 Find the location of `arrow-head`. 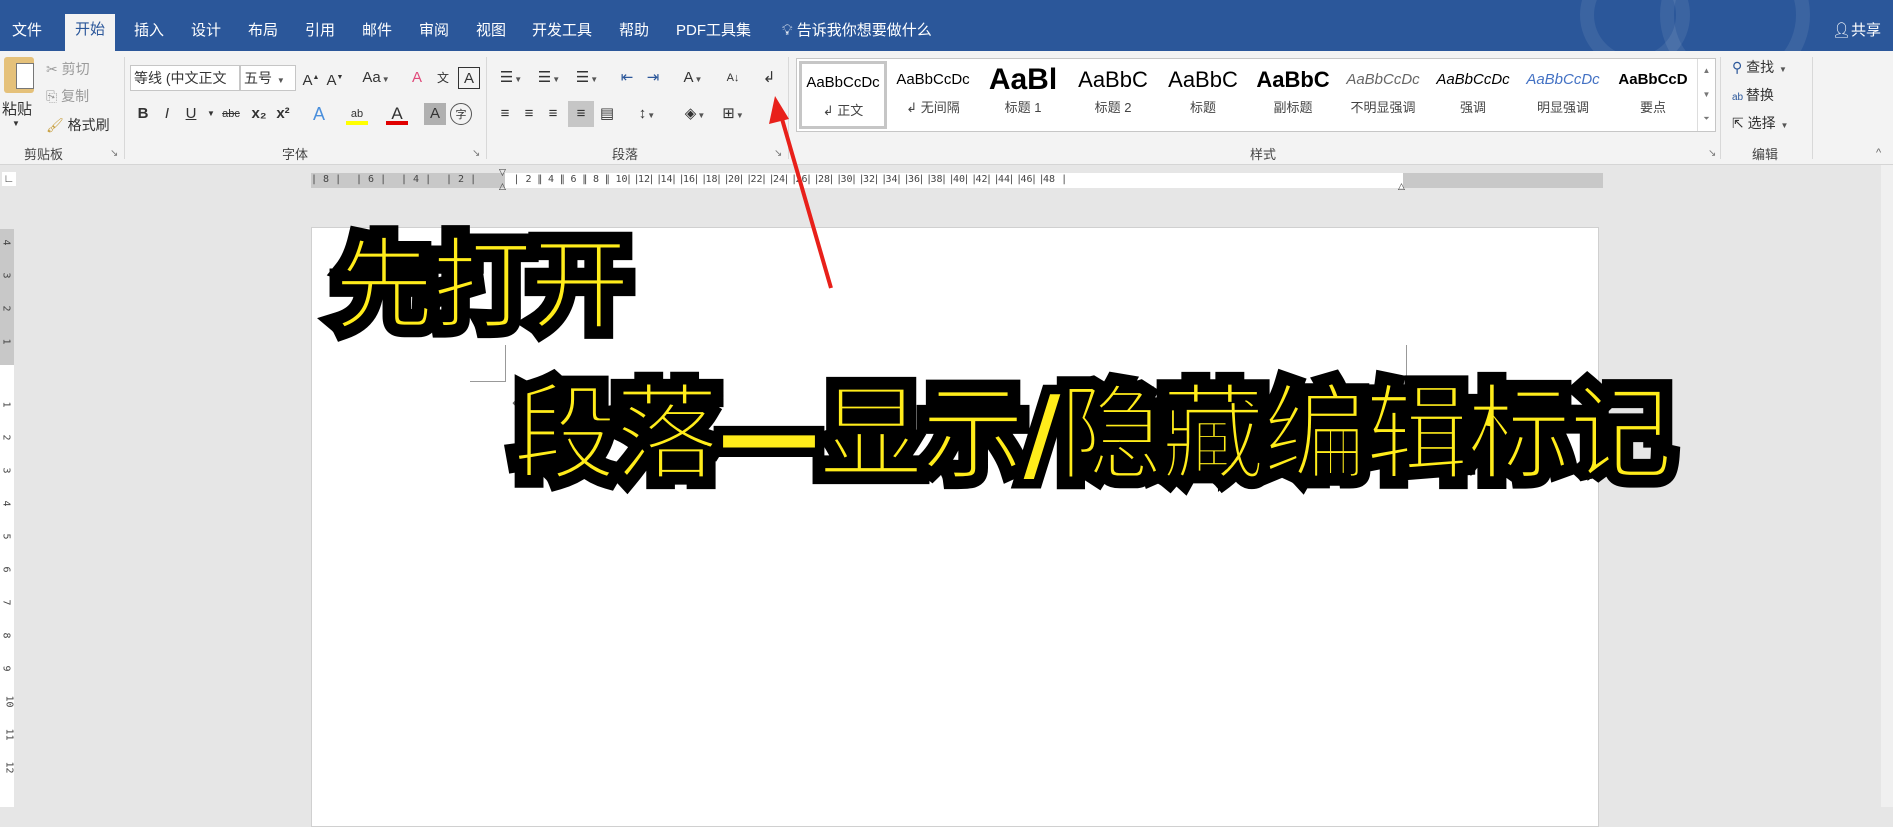

arrow-head is located at coordinates (779, 110).